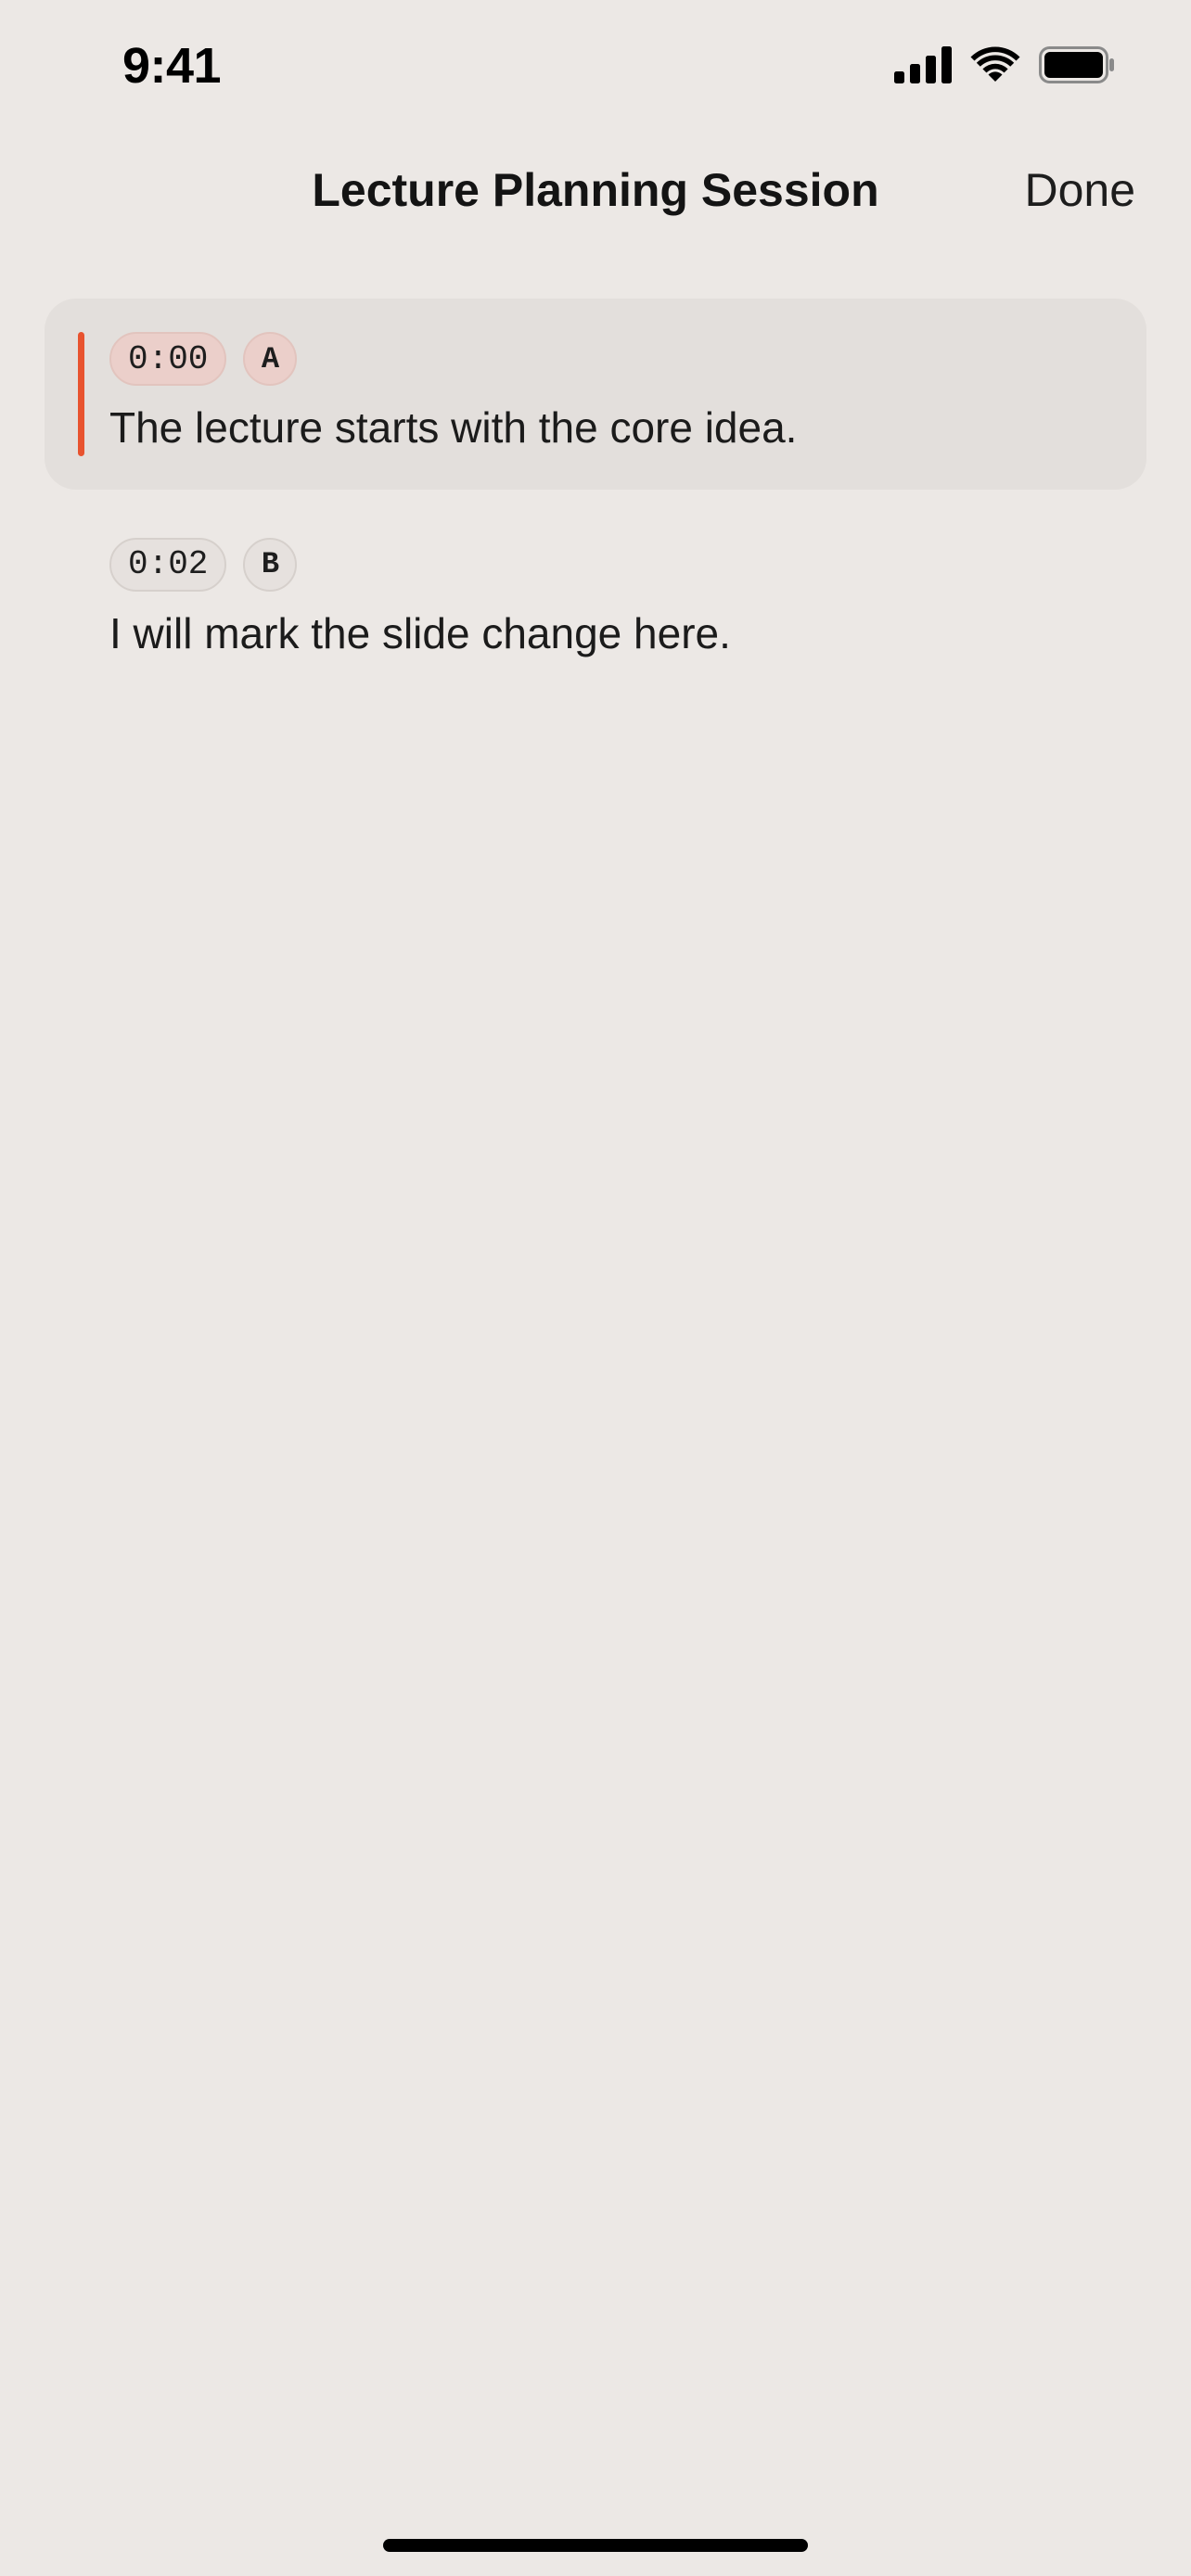 The width and height of the screenshot is (1191, 2576). I want to click on active-segment-indicator, so click(81, 394).